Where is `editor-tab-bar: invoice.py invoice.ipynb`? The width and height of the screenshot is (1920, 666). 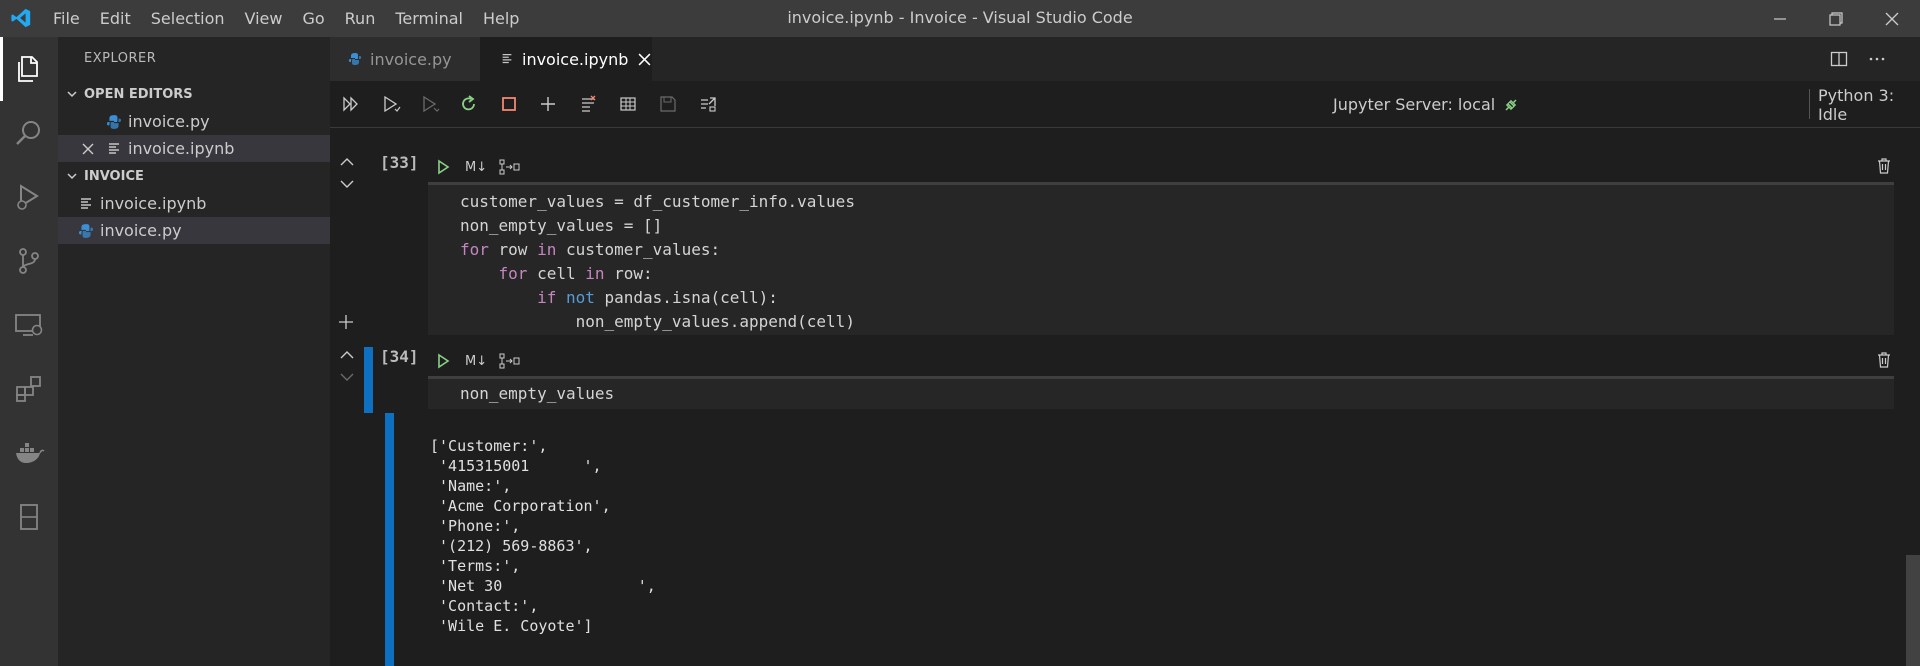 editor-tab-bar: invoice.py invoice.ipynb is located at coordinates (1125, 59).